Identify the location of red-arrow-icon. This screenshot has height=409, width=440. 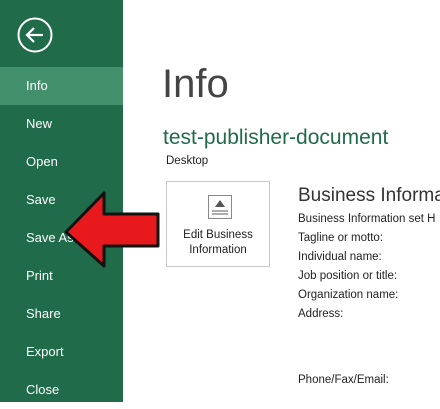
(112, 229).